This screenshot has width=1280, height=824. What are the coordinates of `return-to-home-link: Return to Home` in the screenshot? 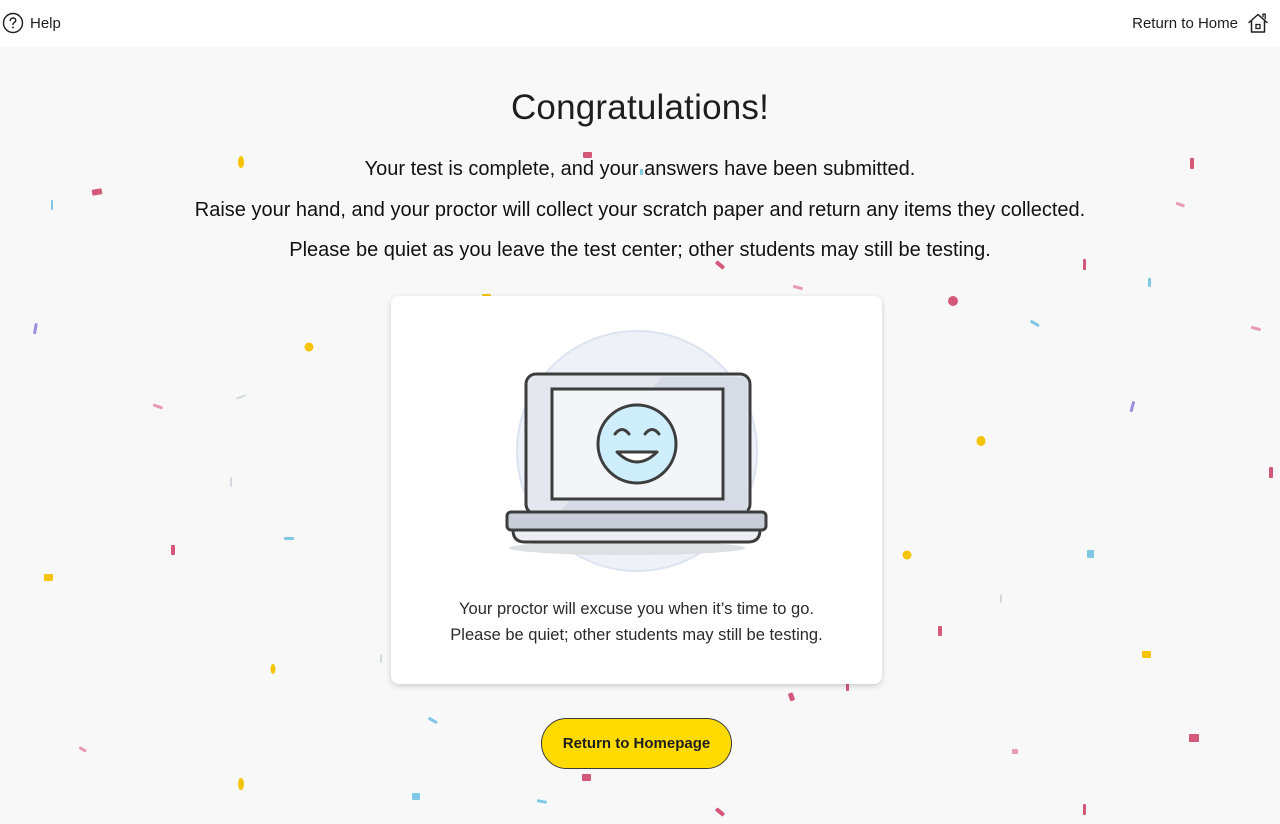 It's located at (1201, 23).